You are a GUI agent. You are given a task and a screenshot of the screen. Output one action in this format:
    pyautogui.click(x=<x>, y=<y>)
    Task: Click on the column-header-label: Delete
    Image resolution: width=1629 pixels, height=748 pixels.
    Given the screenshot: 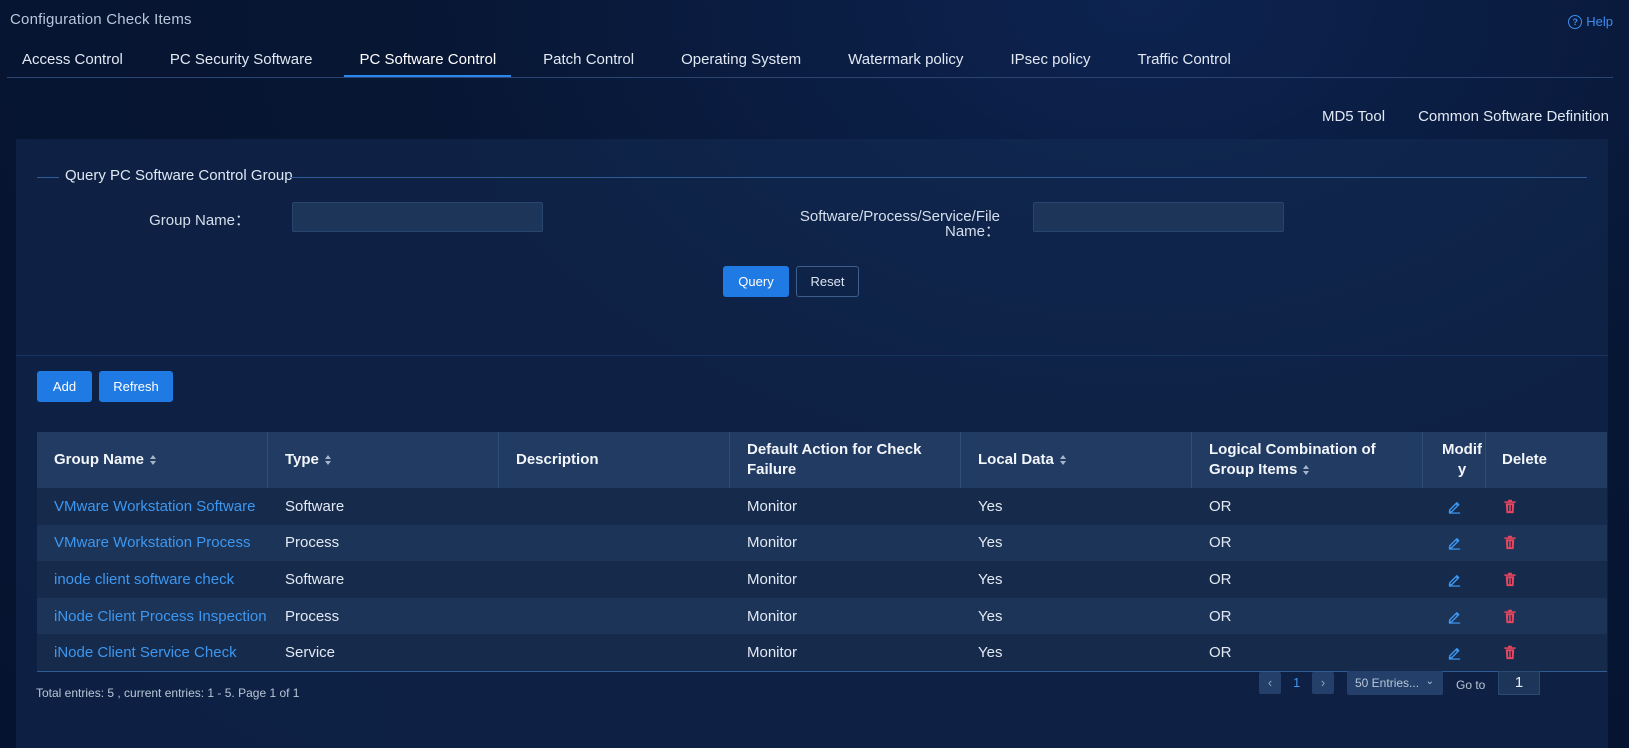 What is the action you would take?
    pyautogui.click(x=1525, y=459)
    